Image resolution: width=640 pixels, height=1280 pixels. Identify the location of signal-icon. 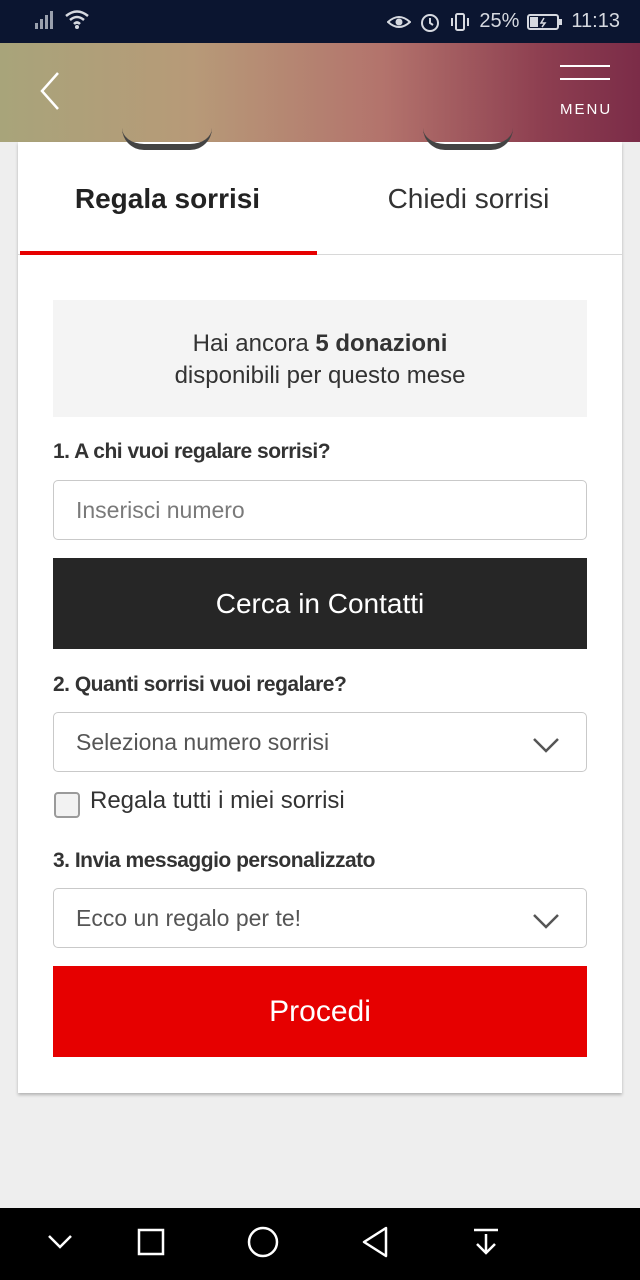
(45, 21).